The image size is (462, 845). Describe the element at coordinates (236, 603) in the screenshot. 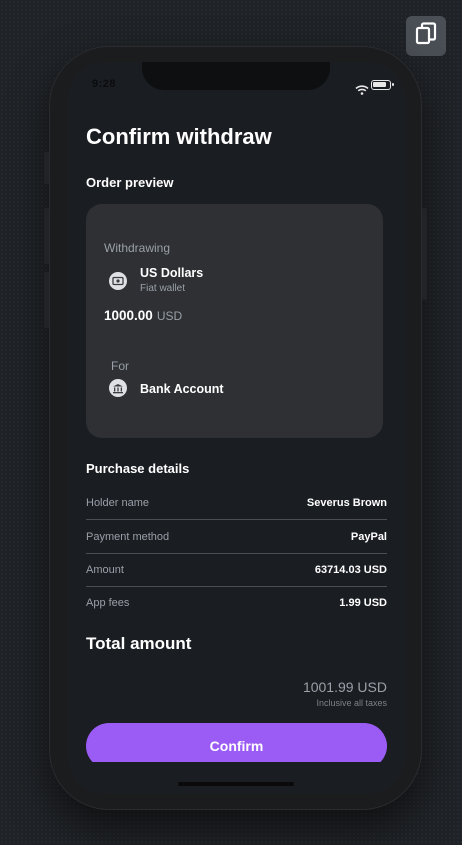

I see `detail-row-app-fees: App fees 1.99 USD` at that location.